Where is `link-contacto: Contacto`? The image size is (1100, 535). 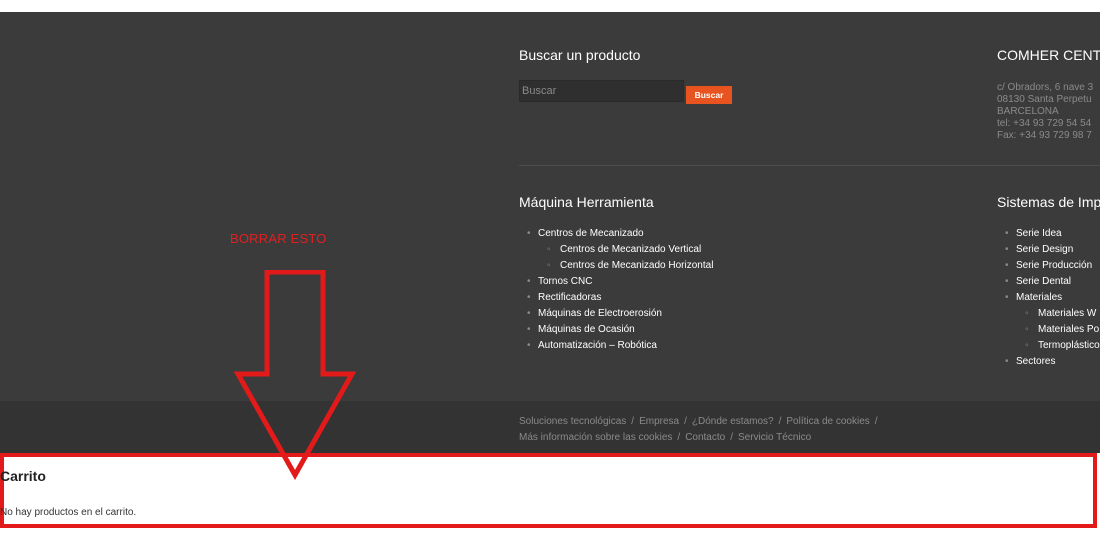
link-contacto: Contacto is located at coordinates (705, 437).